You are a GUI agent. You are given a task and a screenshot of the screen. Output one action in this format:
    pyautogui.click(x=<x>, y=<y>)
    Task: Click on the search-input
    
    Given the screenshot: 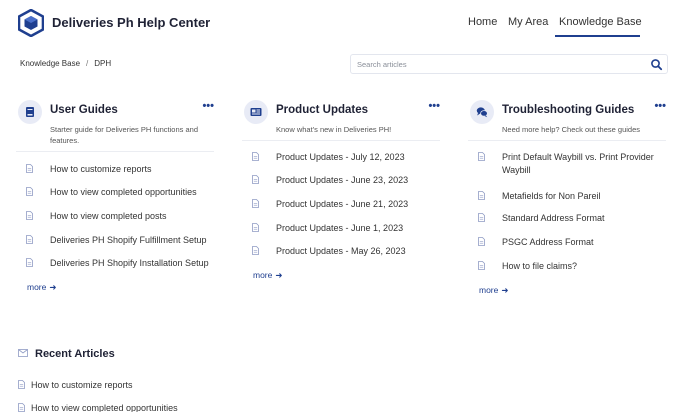 What is the action you would take?
    pyautogui.click(x=499, y=64)
    